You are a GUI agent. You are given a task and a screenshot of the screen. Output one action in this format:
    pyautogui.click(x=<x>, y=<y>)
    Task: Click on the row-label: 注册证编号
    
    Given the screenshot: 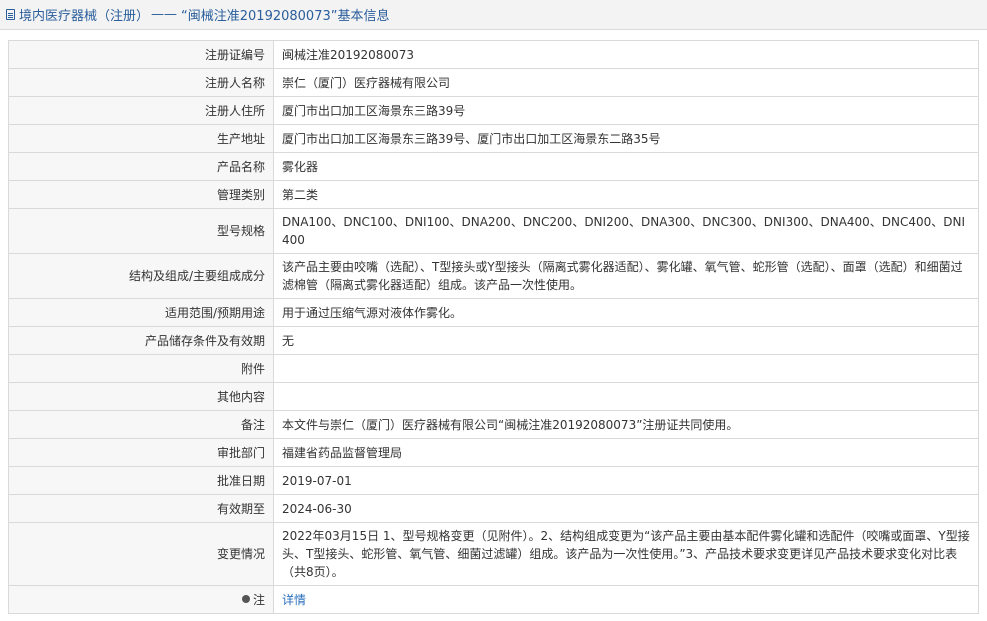 What is the action you would take?
    pyautogui.click(x=141, y=54)
    